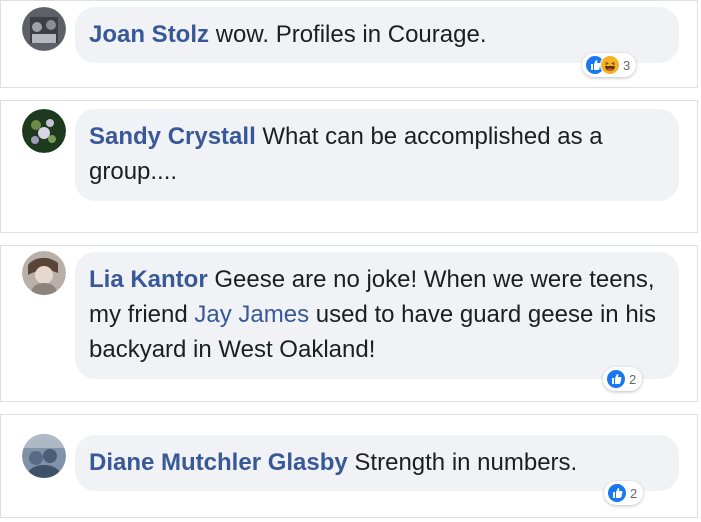  Describe the element at coordinates (218, 462) in the screenshot. I see `comment-author: Diane Mutchler Glasby` at that location.